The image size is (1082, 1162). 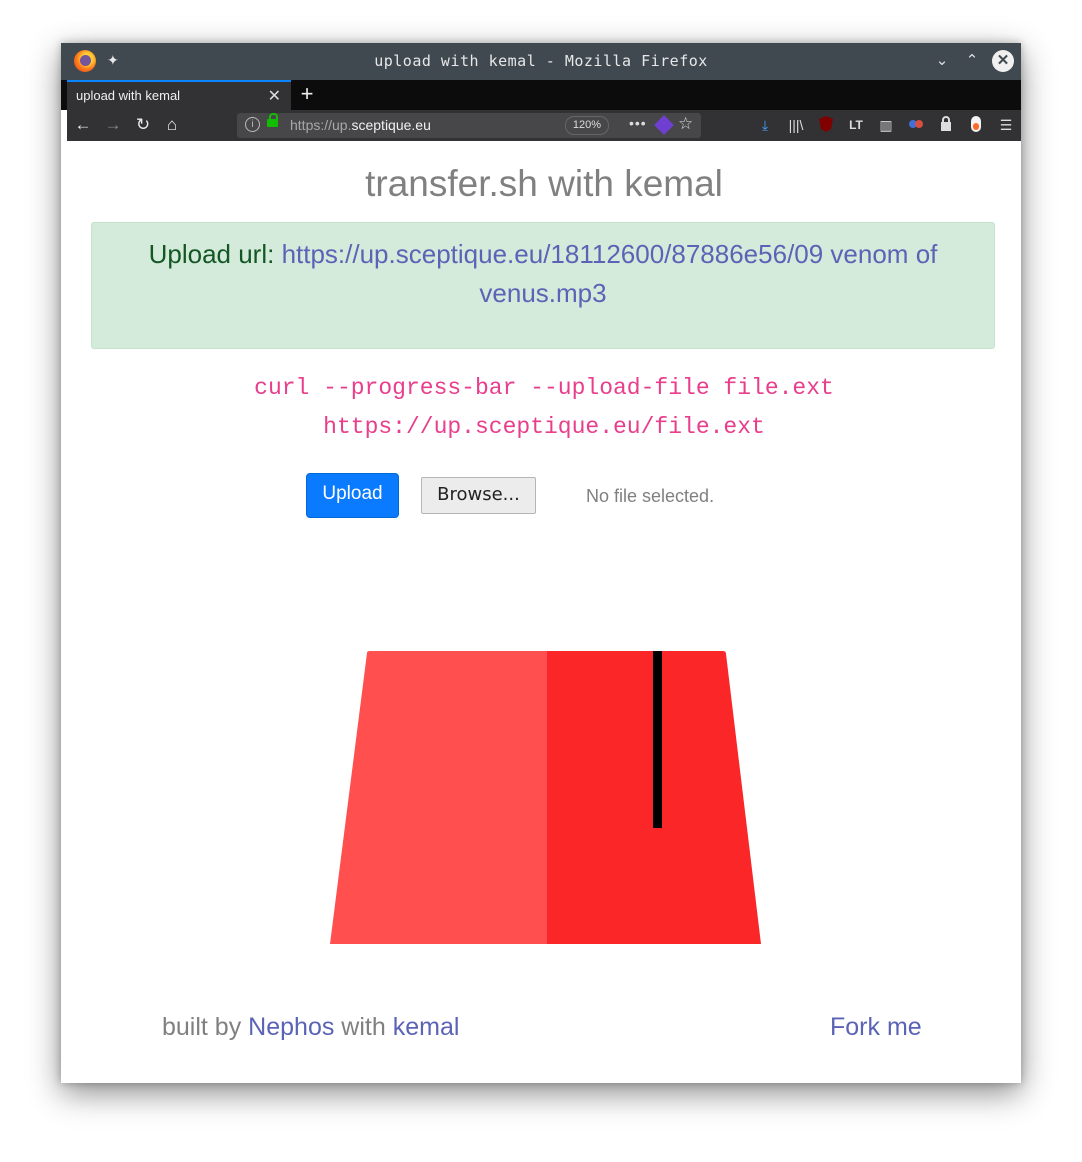 What do you see at coordinates (650, 496) in the screenshot?
I see `file-status: No file selected.` at bounding box center [650, 496].